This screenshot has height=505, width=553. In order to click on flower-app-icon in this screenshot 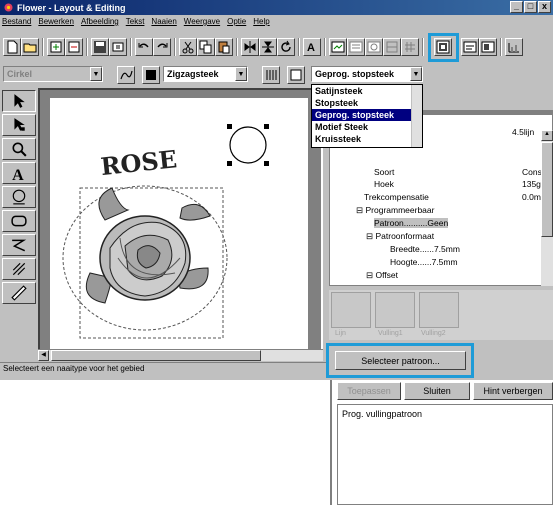, I will do `click(8, 7)`.